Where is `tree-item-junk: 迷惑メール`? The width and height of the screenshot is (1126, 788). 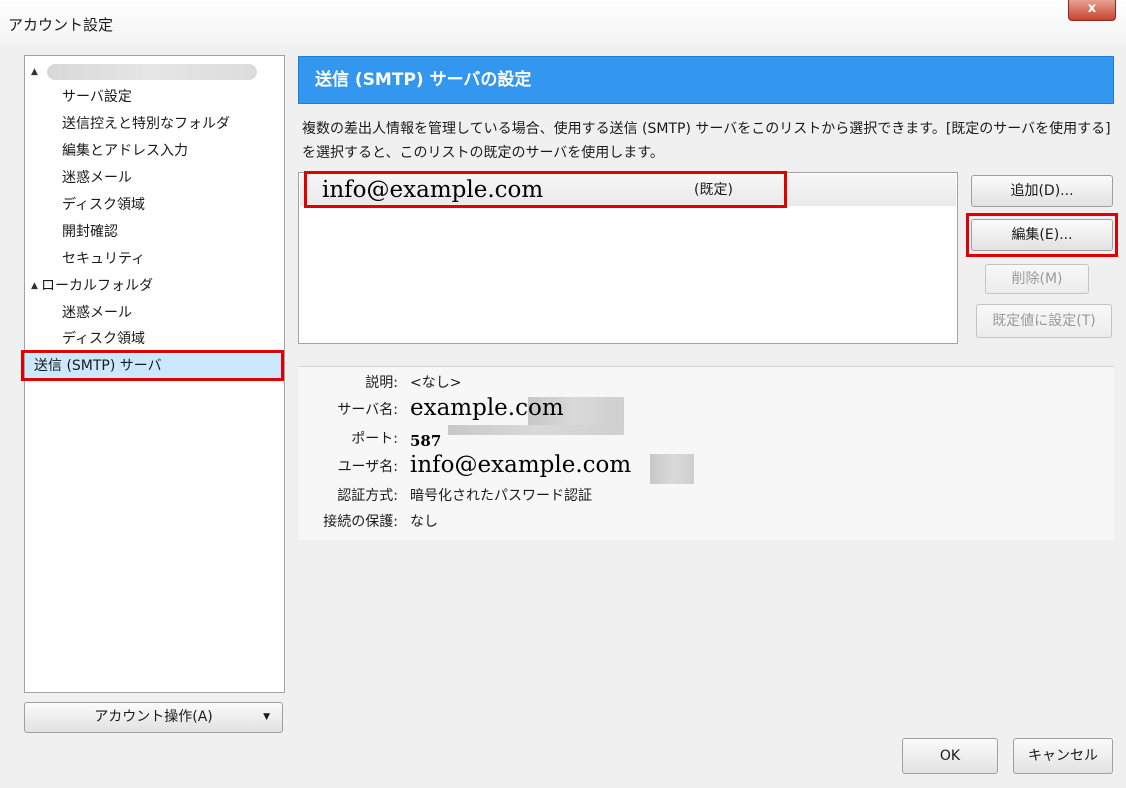 tree-item-junk: 迷惑メール is located at coordinates (97, 178).